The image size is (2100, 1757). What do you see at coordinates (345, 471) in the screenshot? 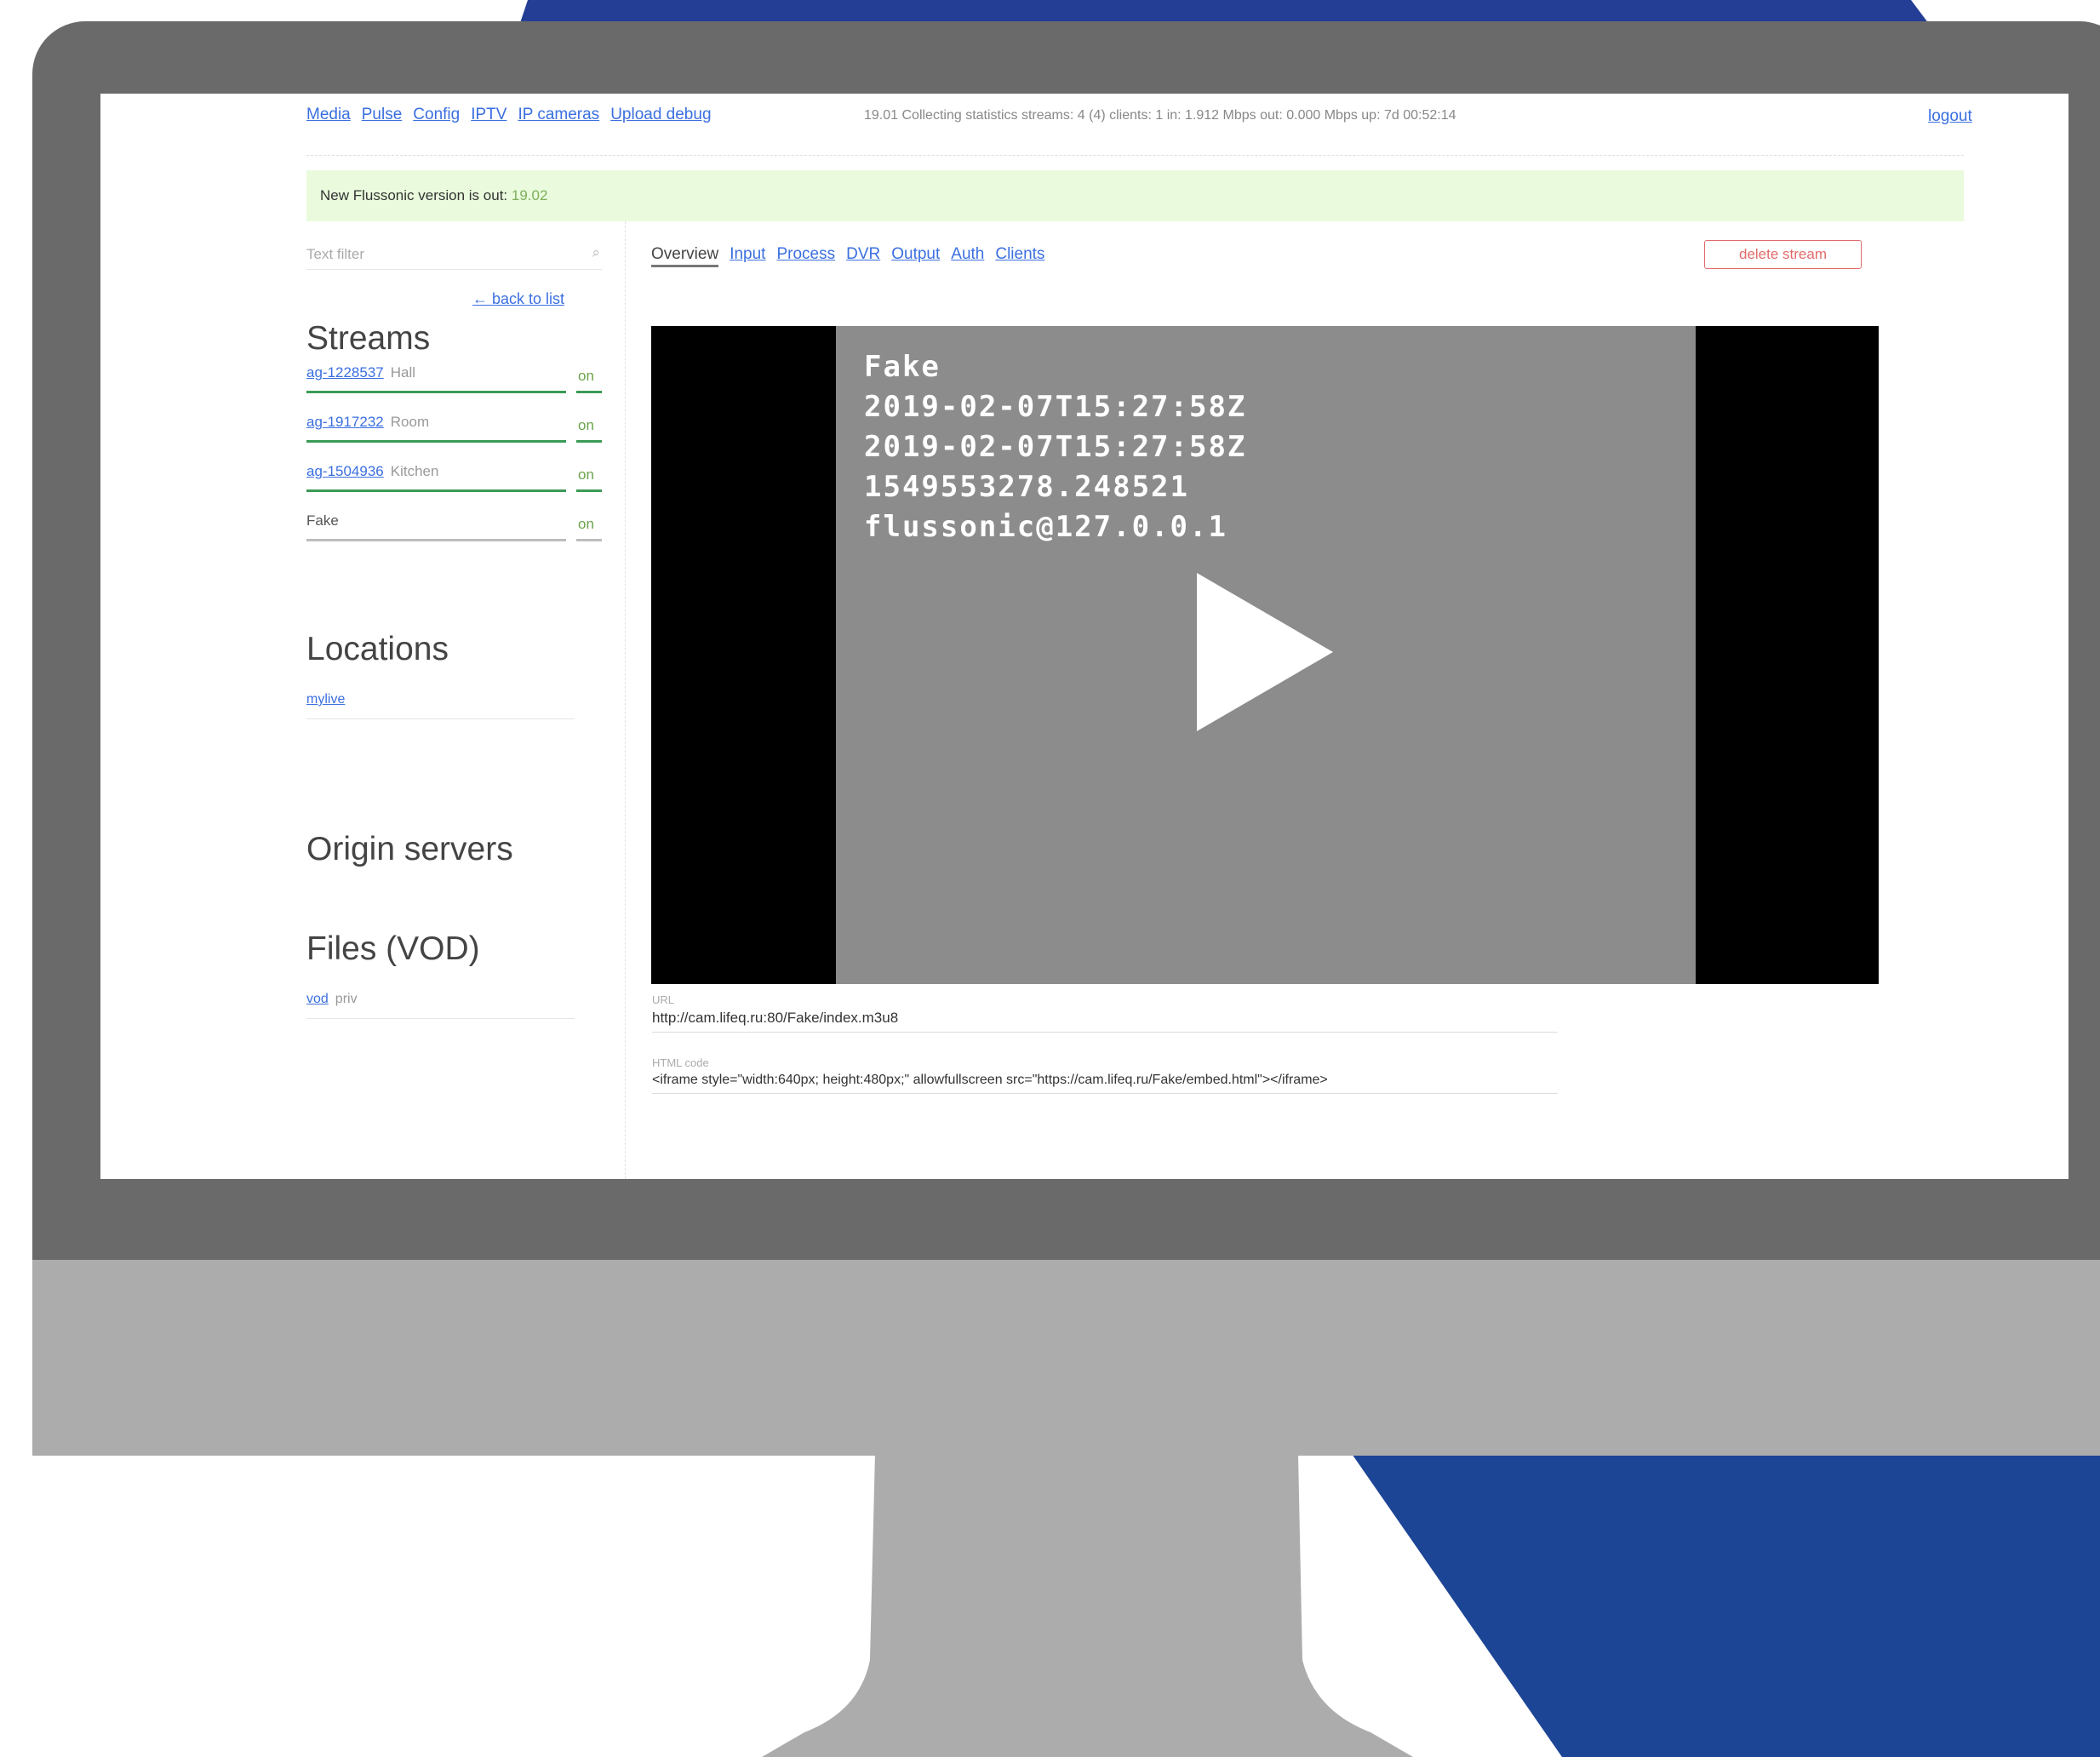
I see `stream-id: ag-1504936` at bounding box center [345, 471].